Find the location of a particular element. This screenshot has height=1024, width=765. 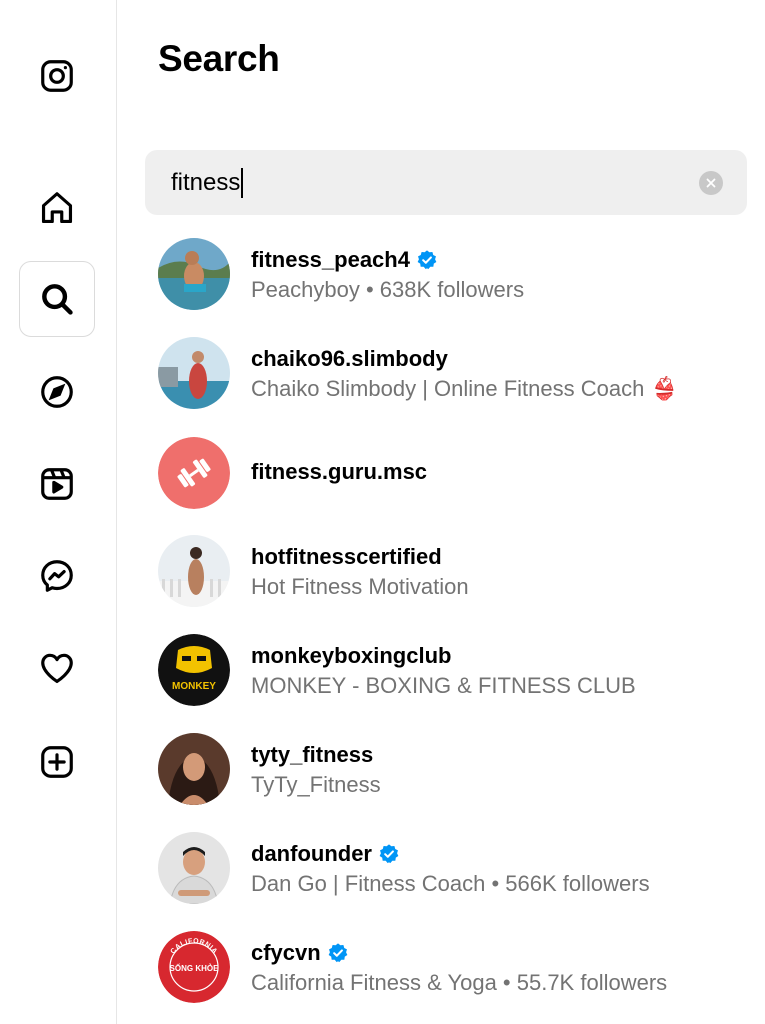

close-icon is located at coordinates (711, 183).